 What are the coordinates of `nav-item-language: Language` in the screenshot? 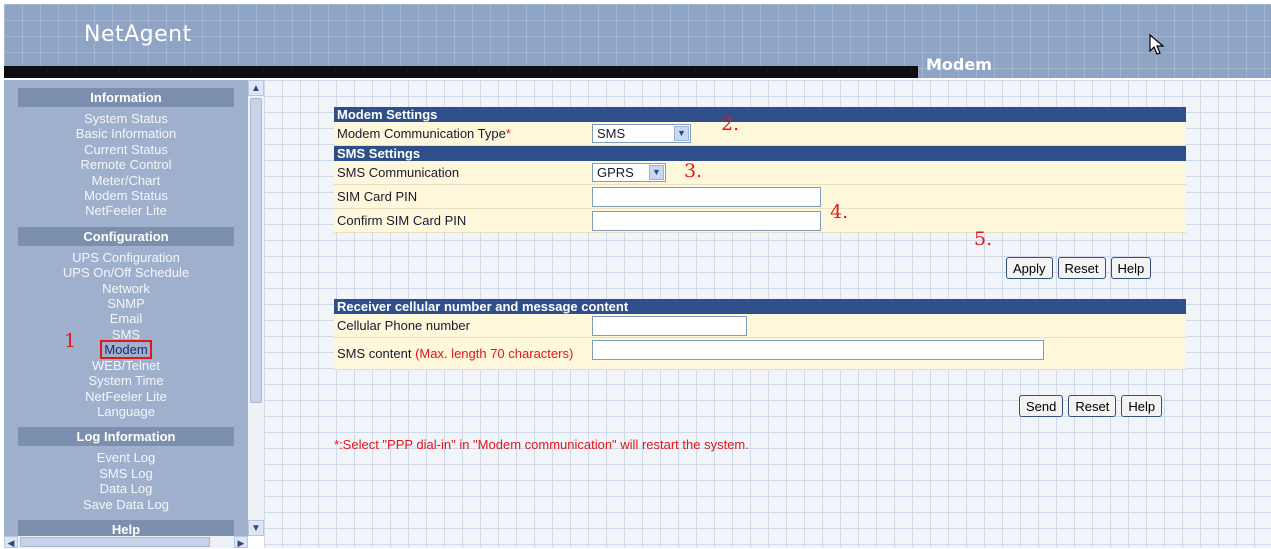 It's located at (126, 411).